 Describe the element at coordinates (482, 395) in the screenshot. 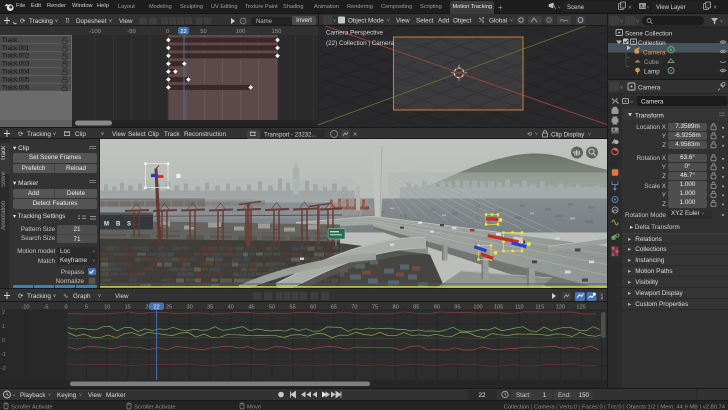

I see `svg-text: 22` at that location.